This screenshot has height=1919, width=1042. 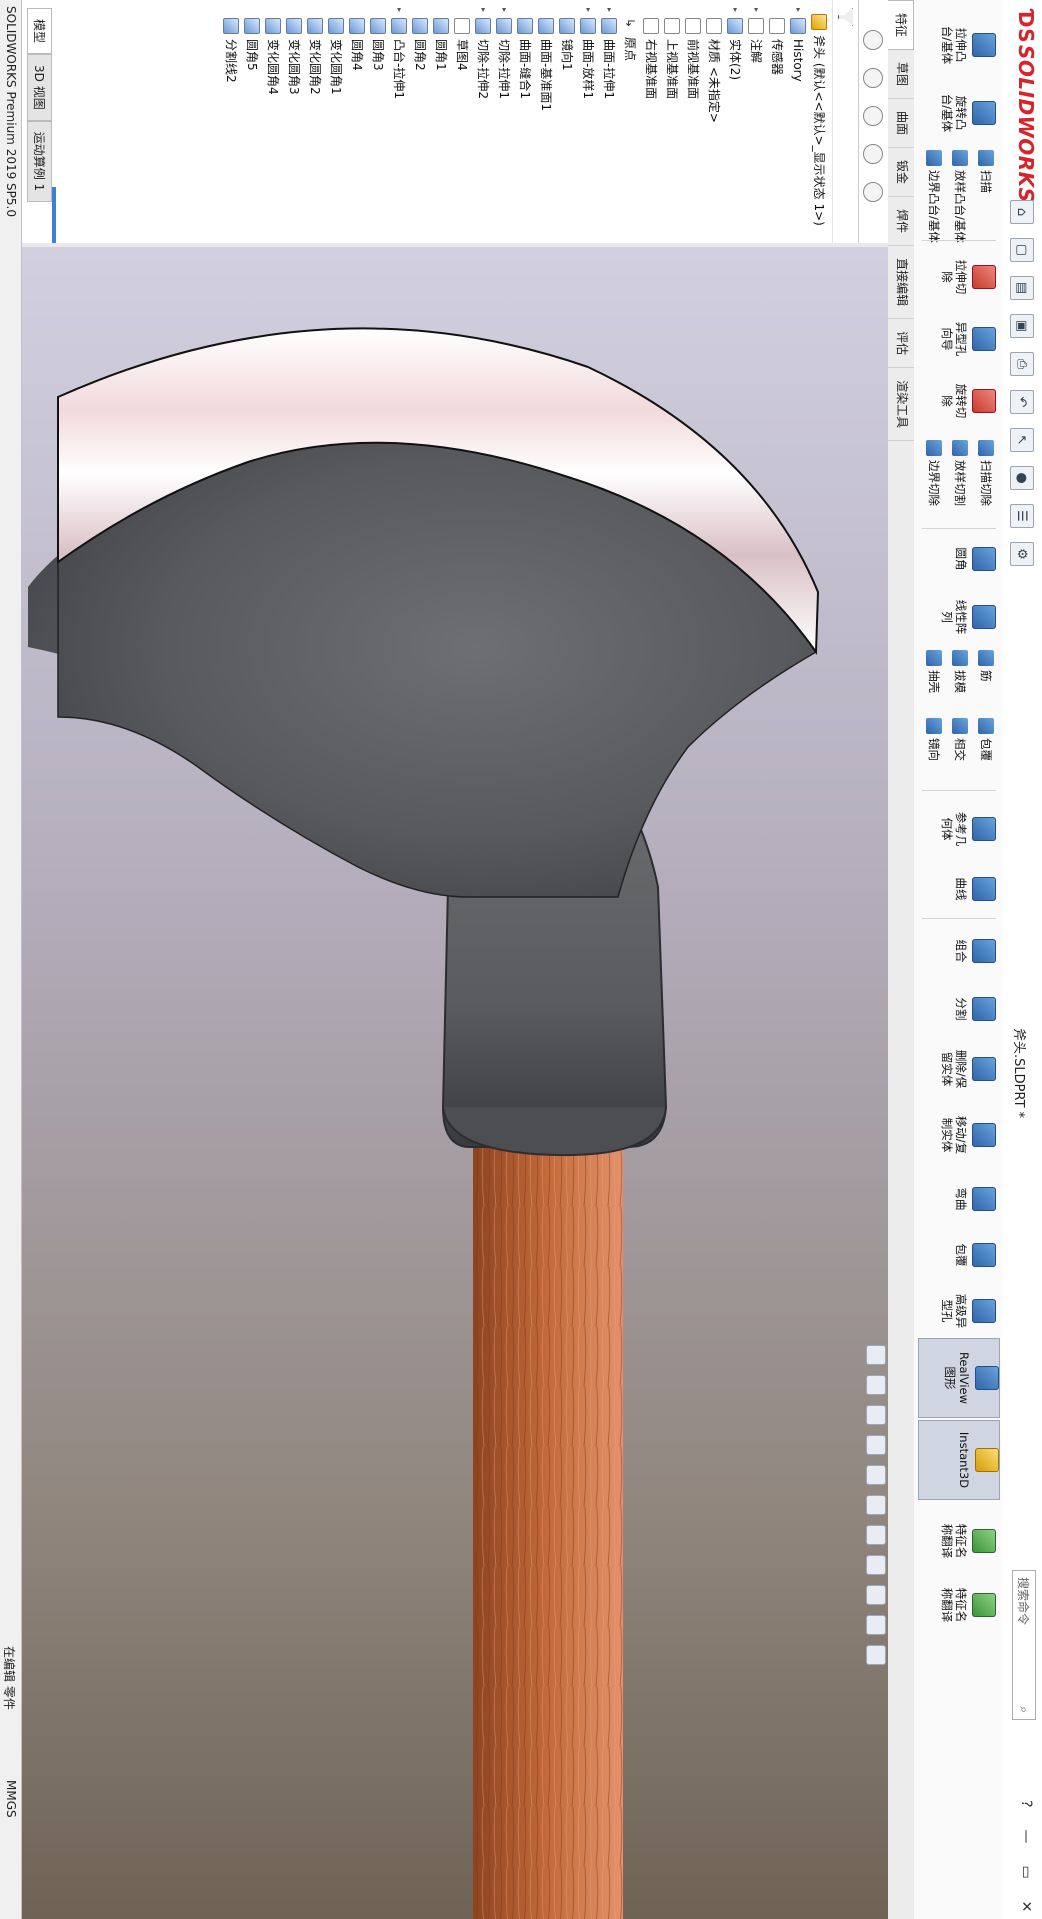 I want to click on configuration-manager-tab-icon, so click(x=873, y=116).